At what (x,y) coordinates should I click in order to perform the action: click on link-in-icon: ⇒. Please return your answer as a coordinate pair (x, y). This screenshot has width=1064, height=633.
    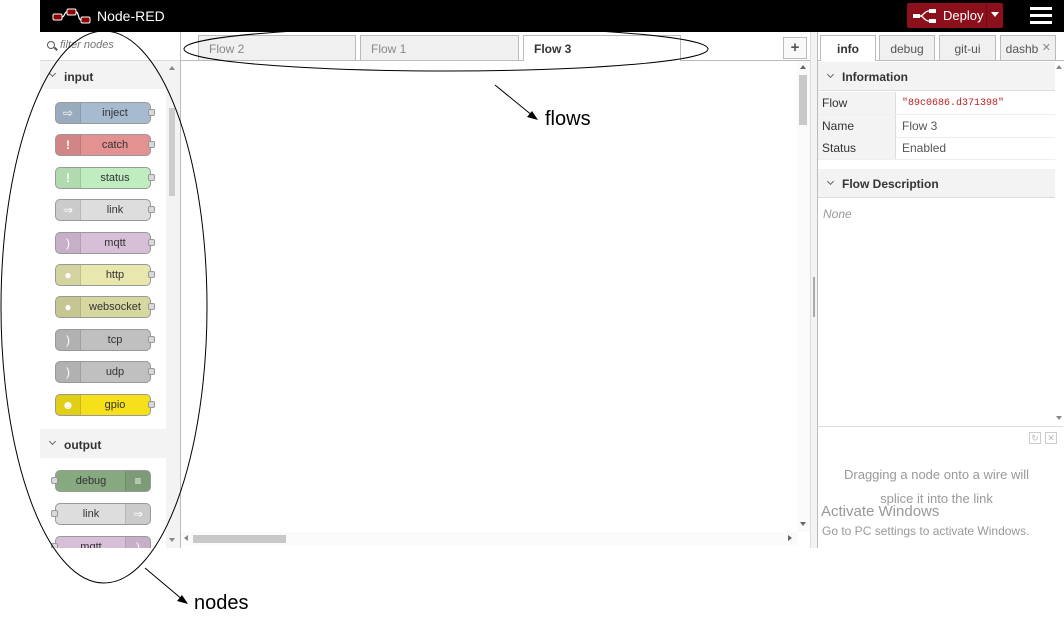
    Looking at the image, I should click on (68, 210).